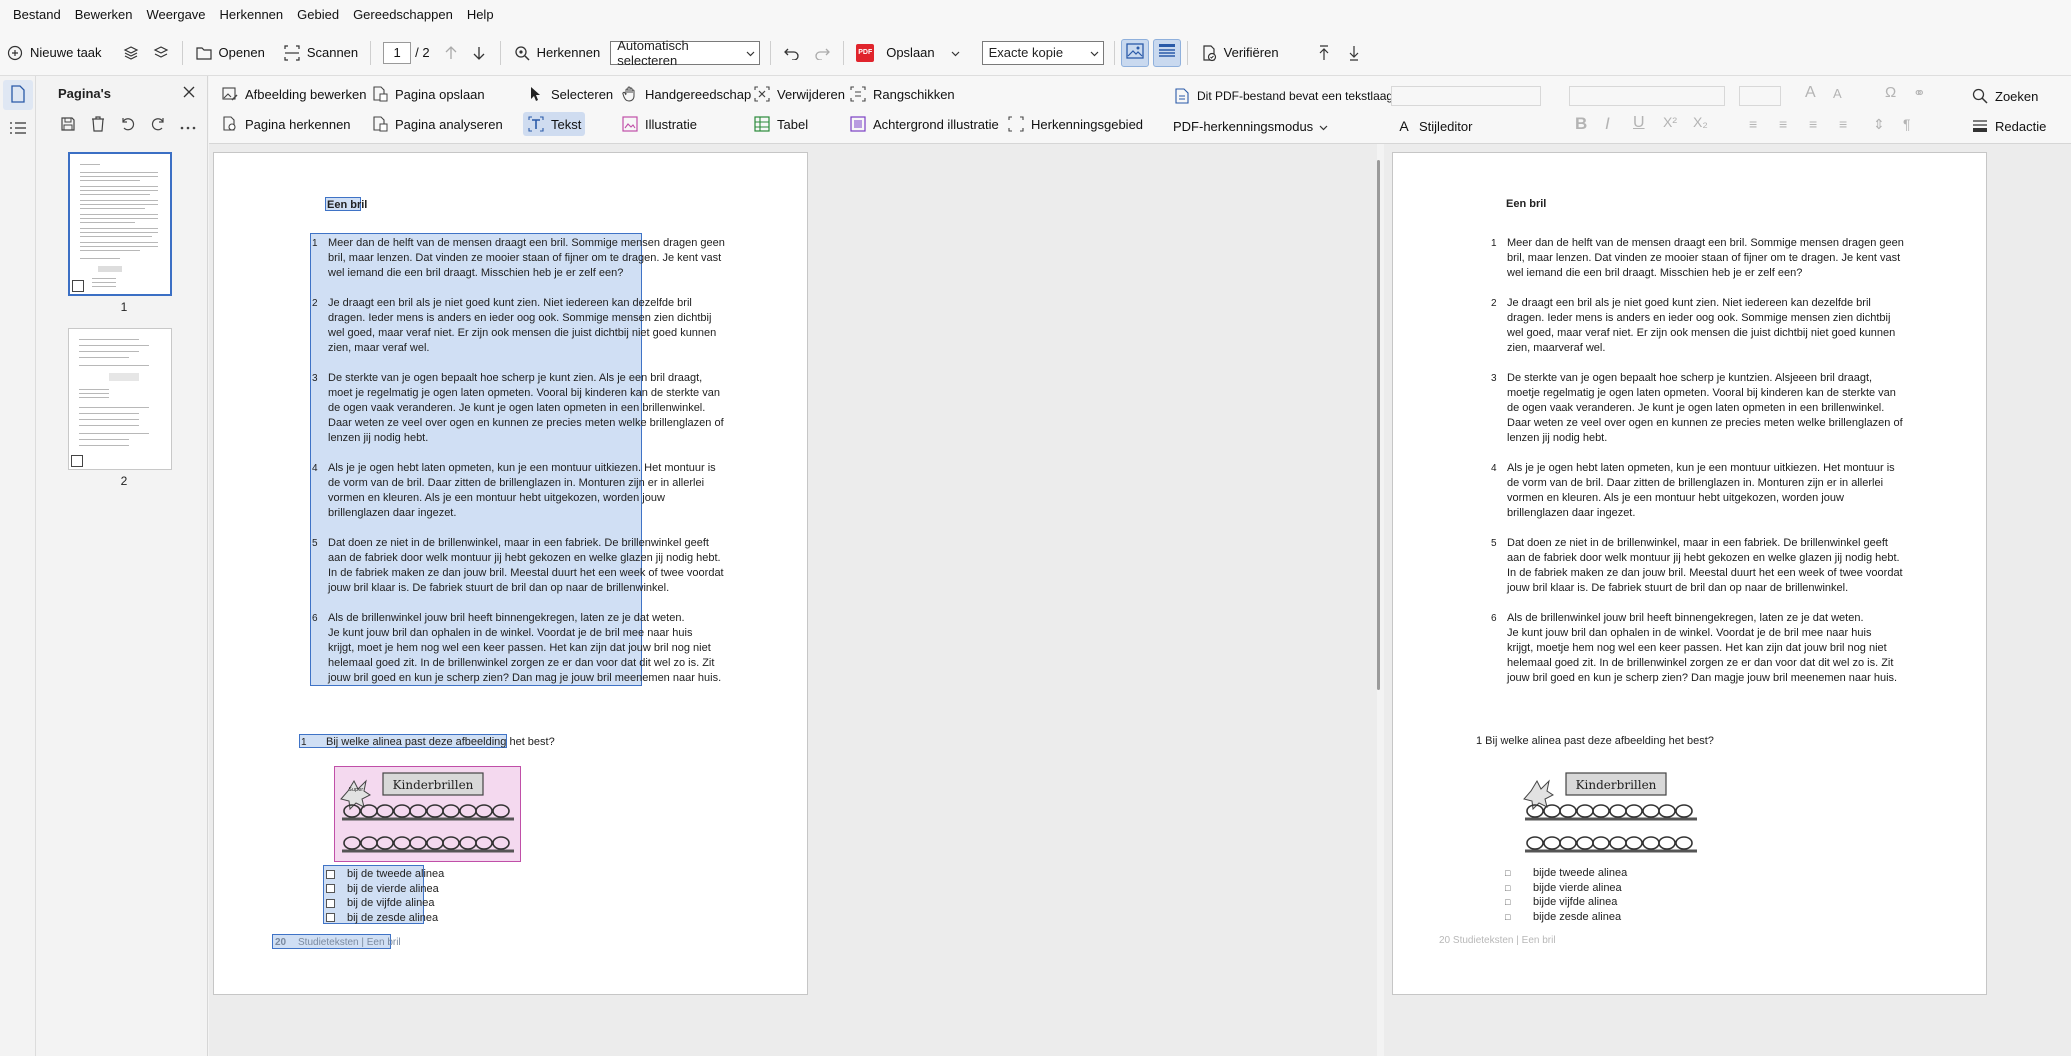 This screenshot has width=2071, height=1056. Describe the element at coordinates (1042, 52) in the screenshot. I see `exact-copy-dropdown: Exacte kopie` at that location.